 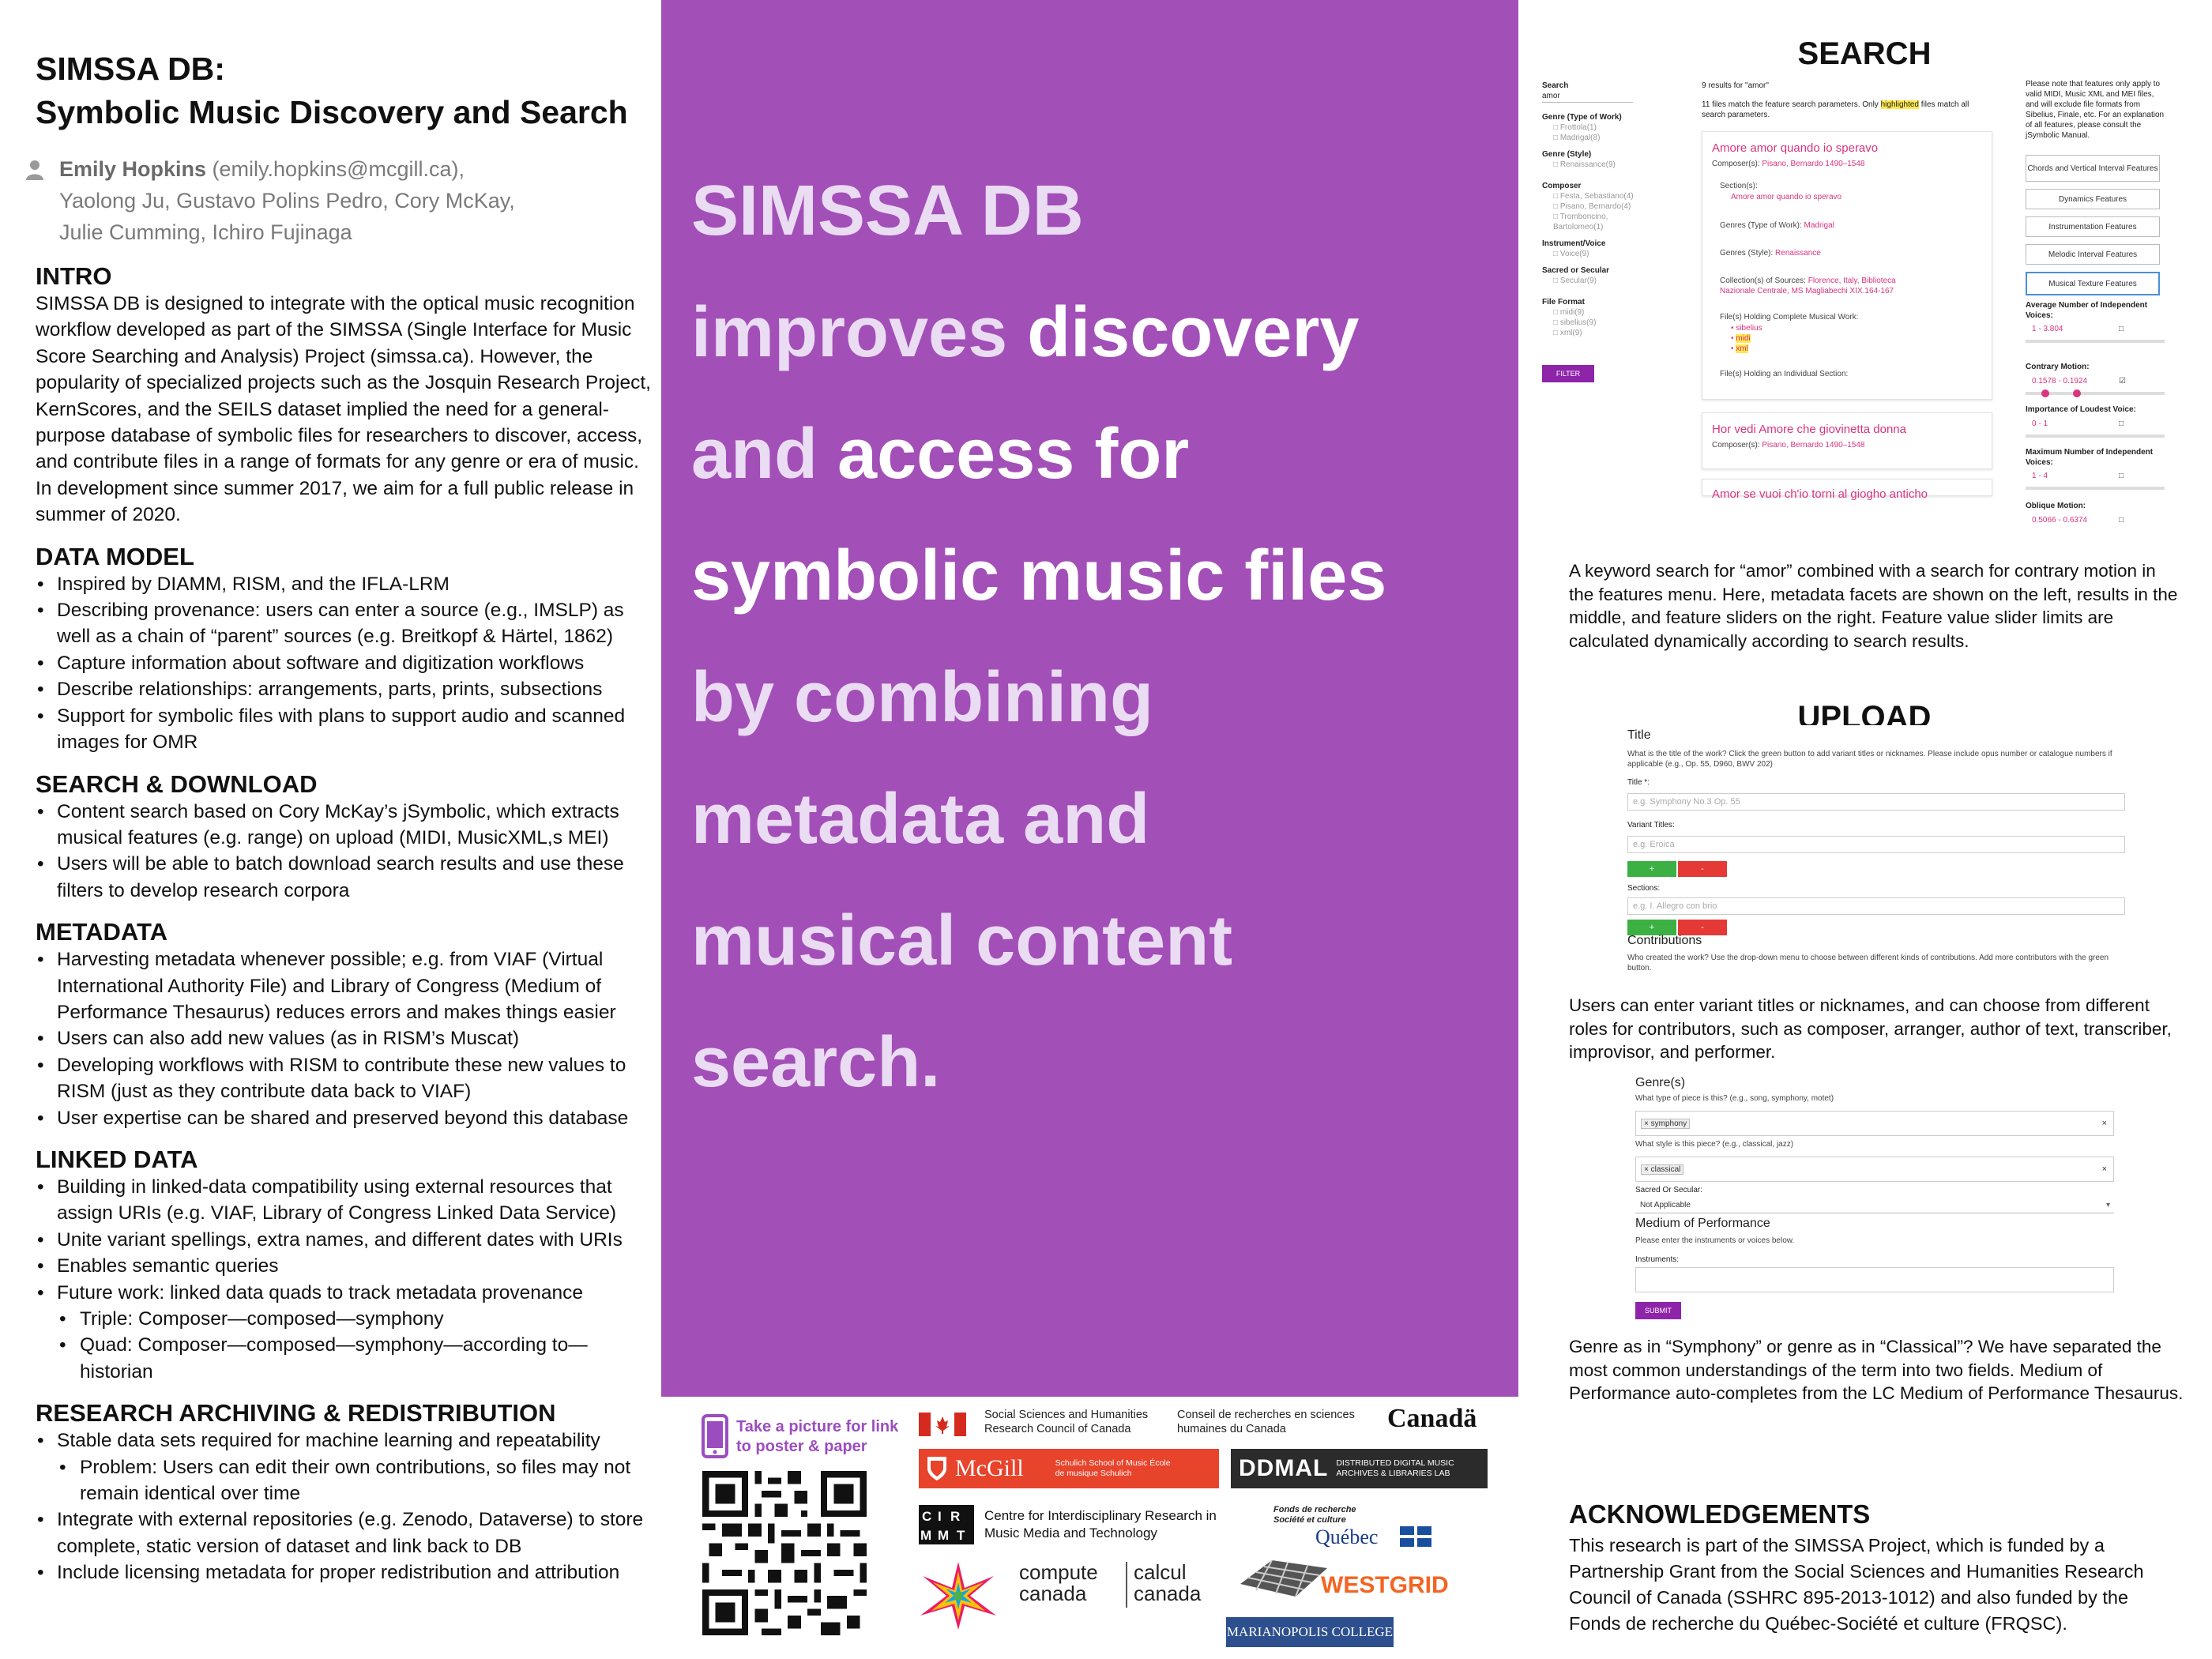 What do you see at coordinates (2093, 169) in the screenshot?
I see `feature-category-button: Chords and Vertical Interval Features` at bounding box center [2093, 169].